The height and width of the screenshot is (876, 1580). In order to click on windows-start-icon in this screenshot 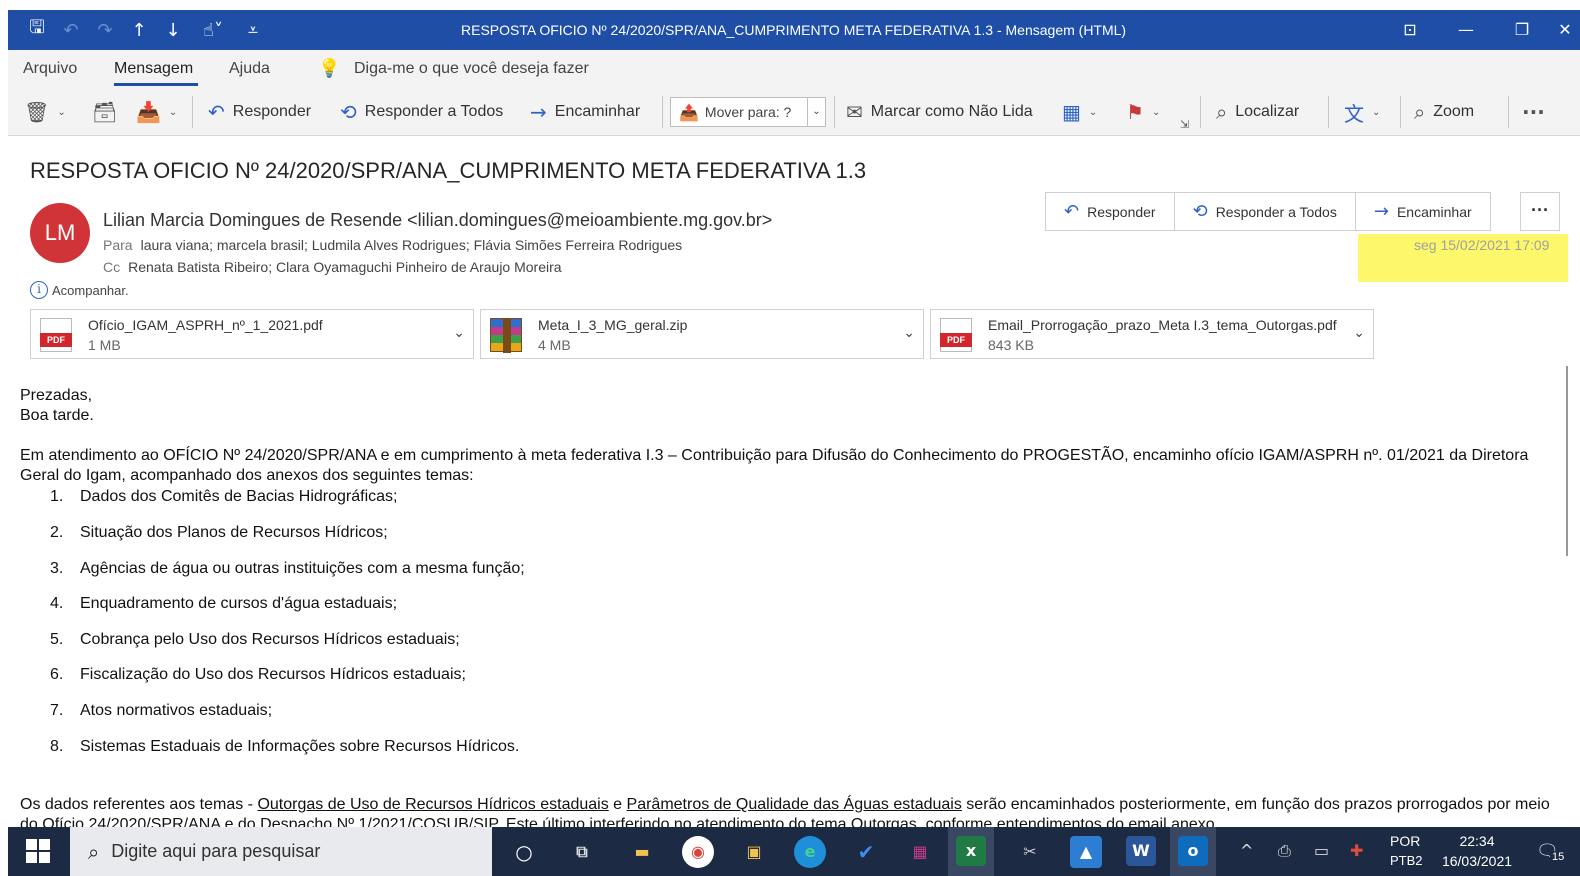, I will do `click(38, 851)`.